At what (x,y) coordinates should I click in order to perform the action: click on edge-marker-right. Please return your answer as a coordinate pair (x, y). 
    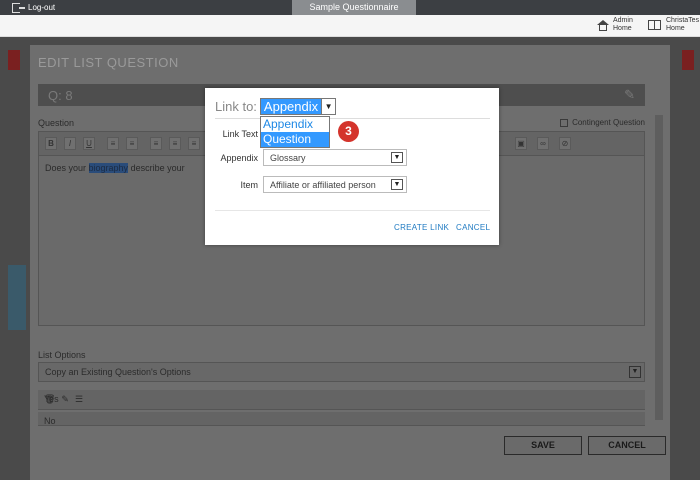
    Looking at the image, I should click on (688, 60).